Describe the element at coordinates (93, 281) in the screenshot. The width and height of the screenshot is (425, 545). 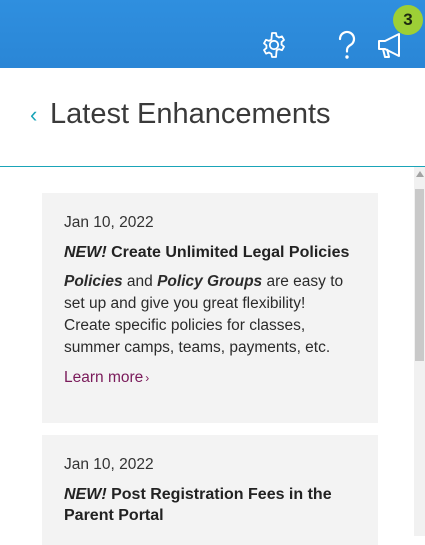
I see `body-emphasis: Policies` at that location.